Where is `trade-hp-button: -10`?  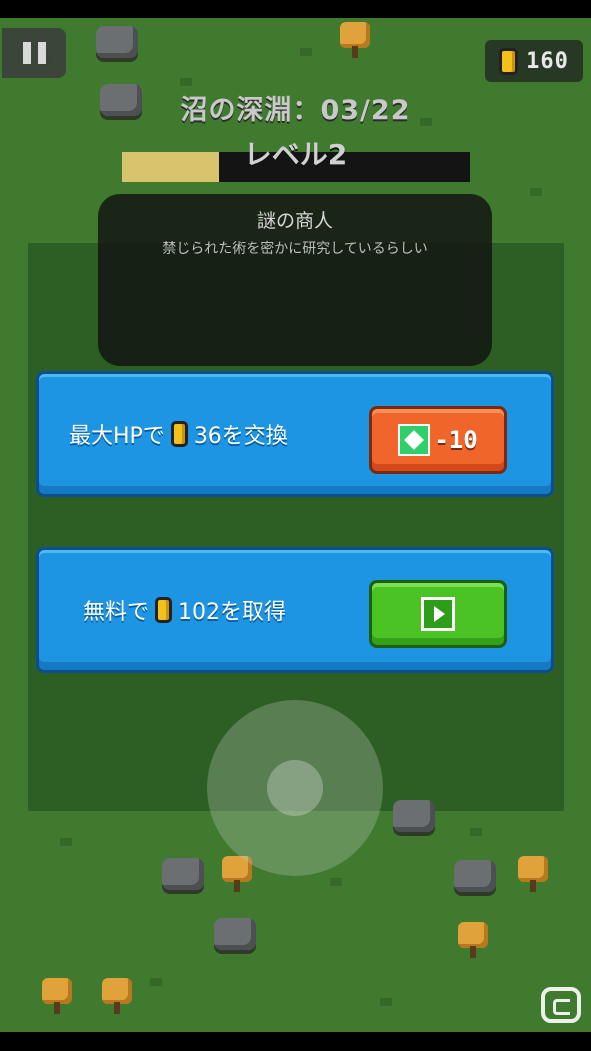 trade-hp-button: -10 is located at coordinates (438, 440).